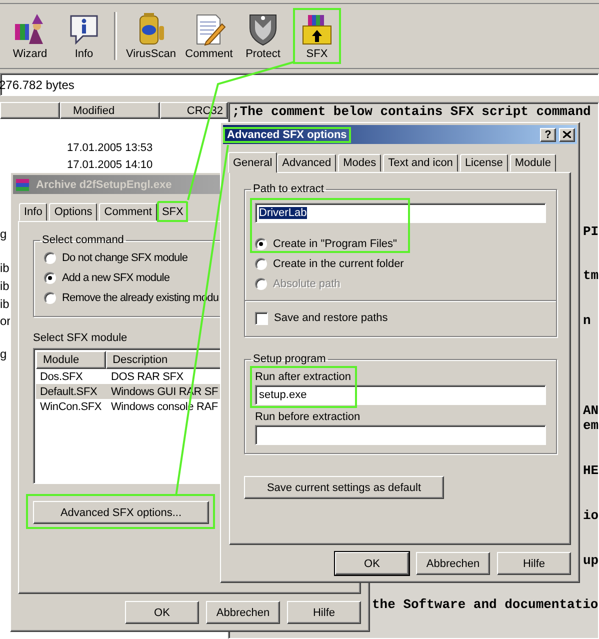 The height and width of the screenshot is (639, 599). What do you see at coordinates (306, 284) in the screenshot?
I see `option-label: Absolute path` at bounding box center [306, 284].